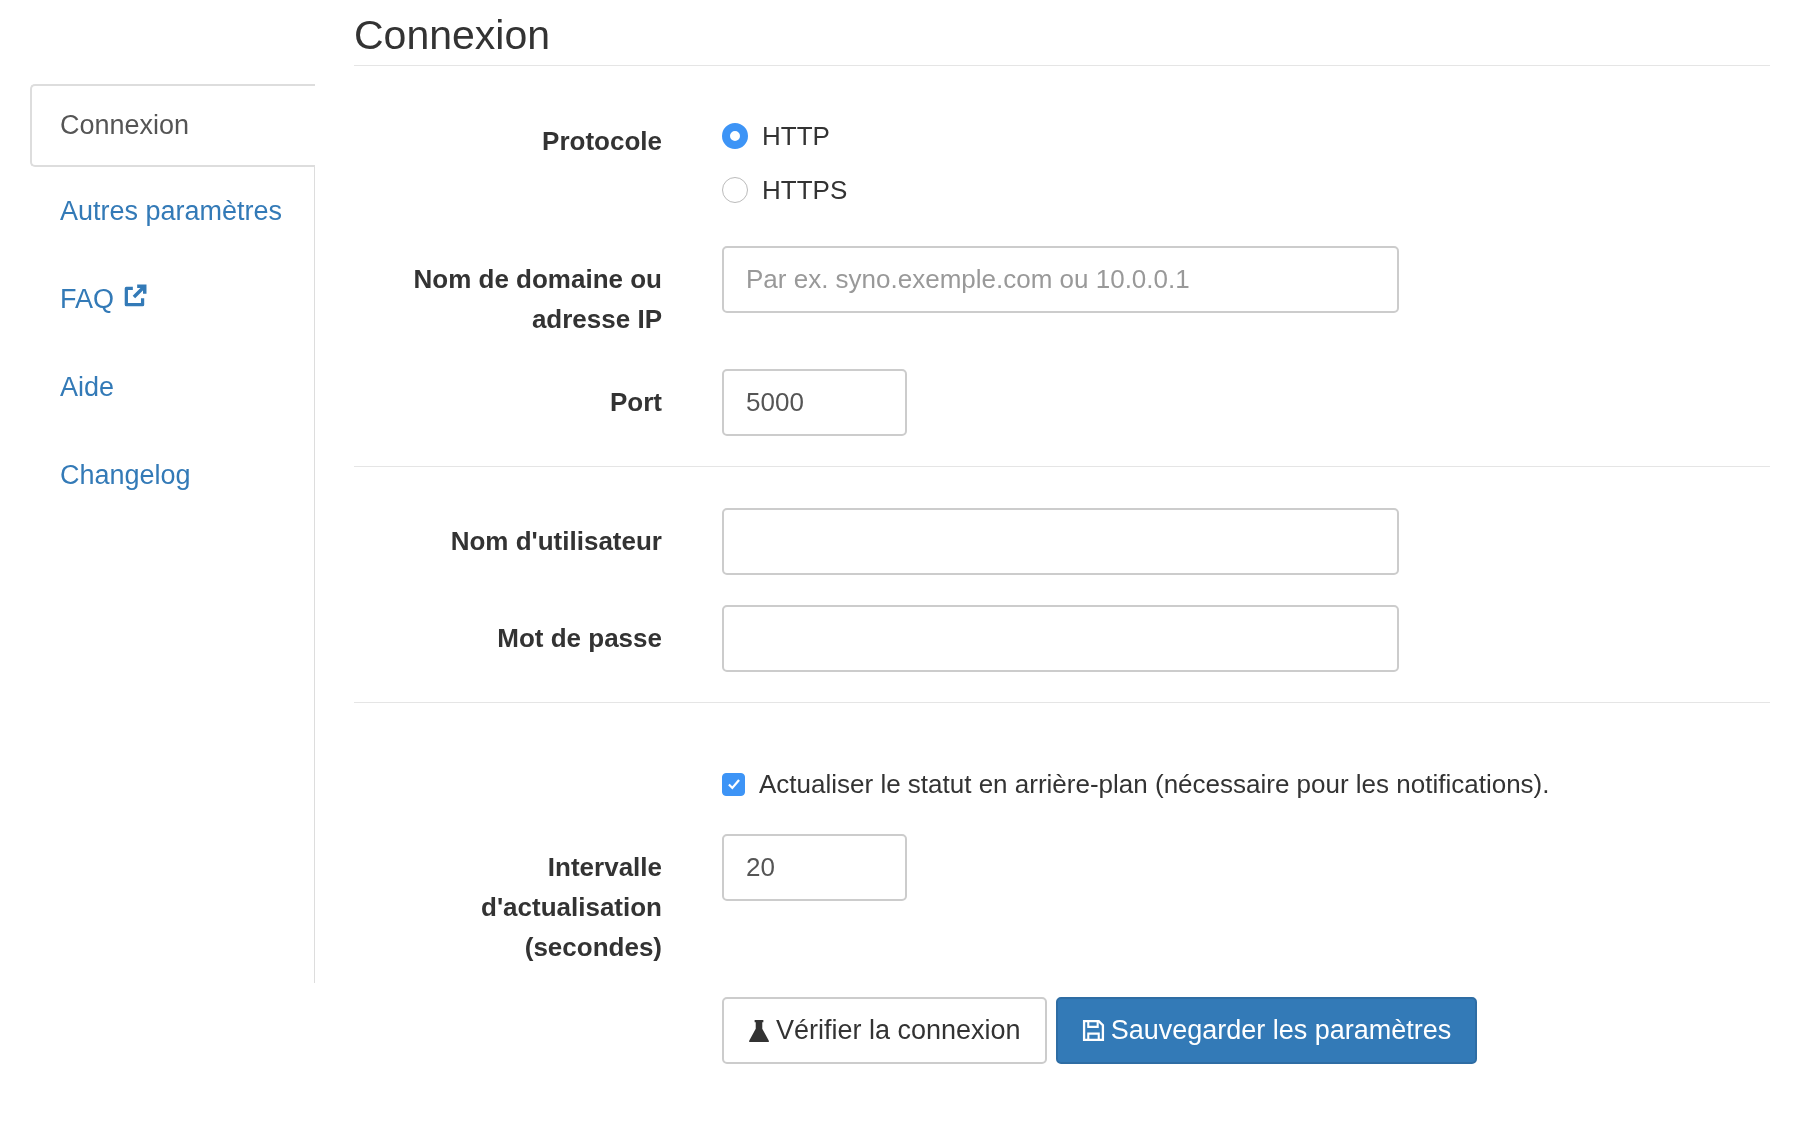 This screenshot has height=1142, width=1796. I want to click on save-button: Sauvegarder les paramètres, so click(1266, 1030).